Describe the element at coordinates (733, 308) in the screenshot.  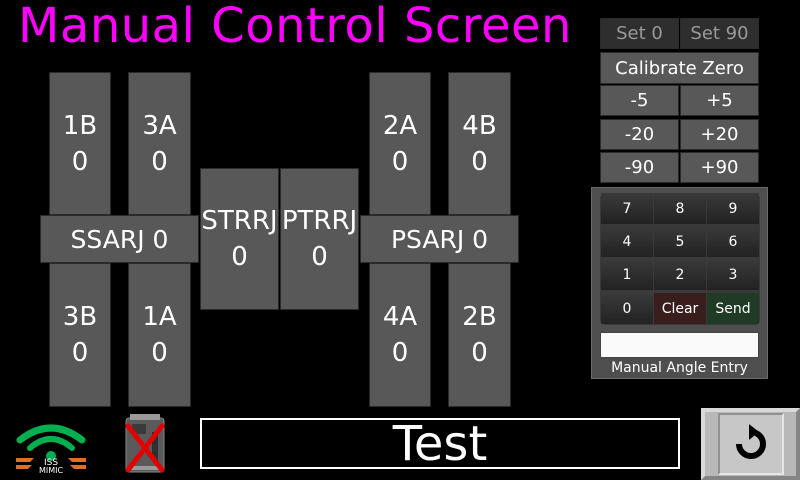
I see `send-button: Send` at that location.